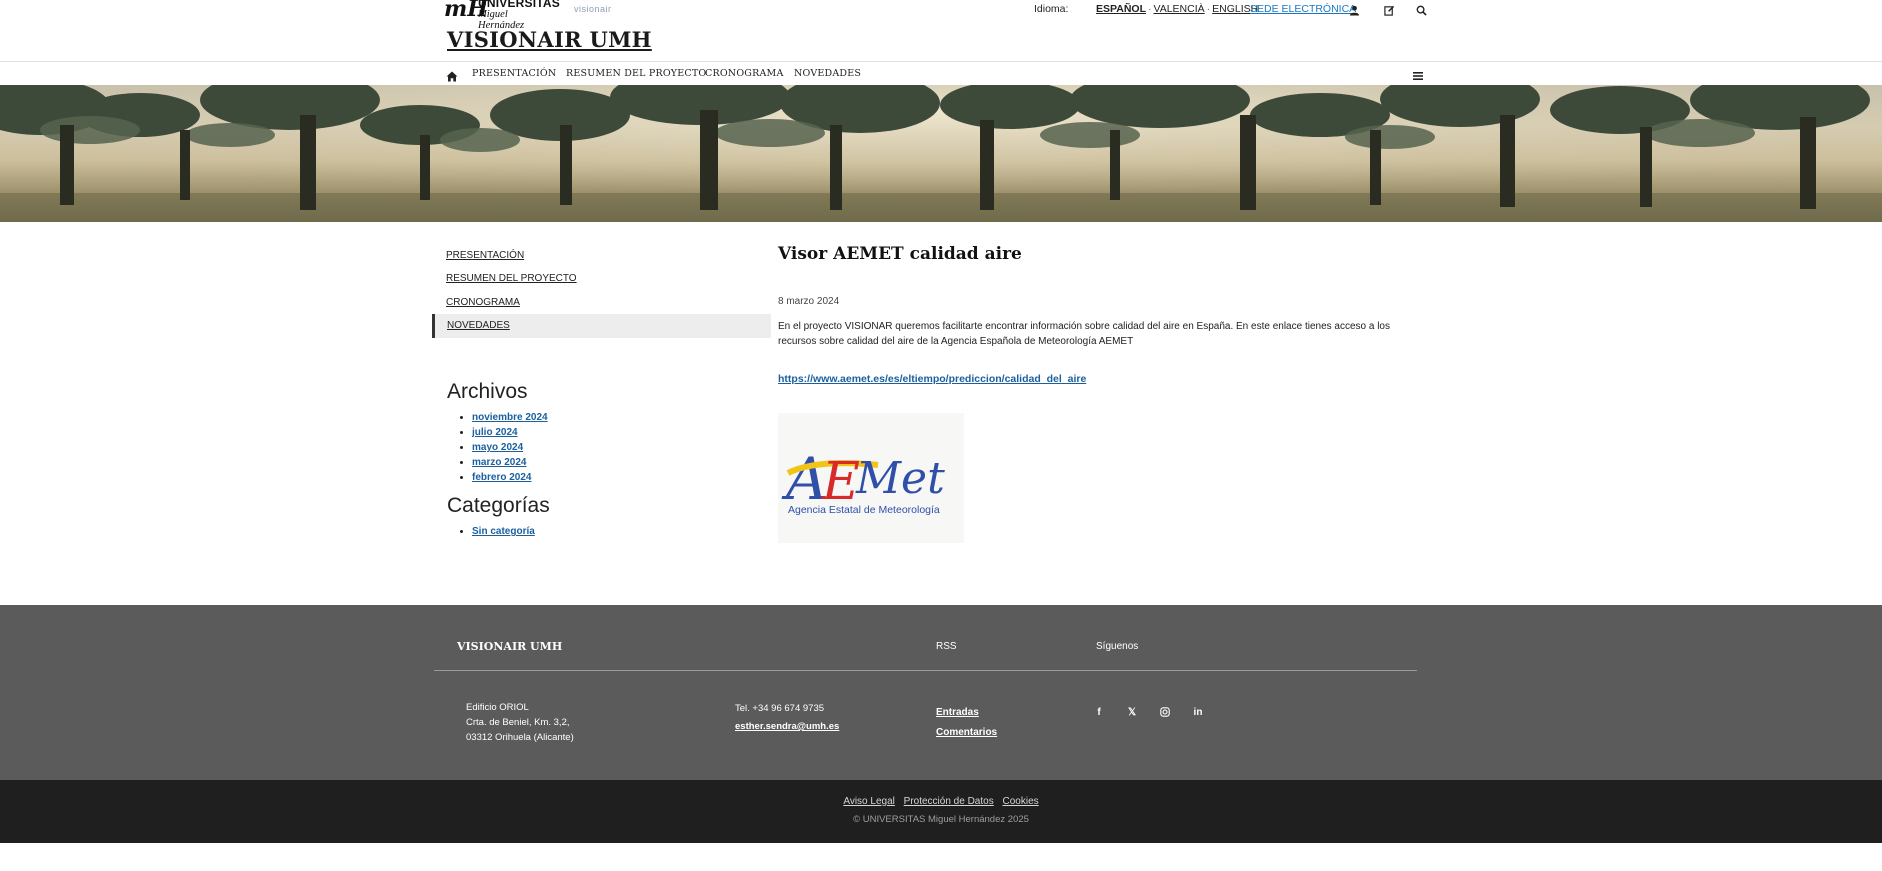 The image size is (1882, 871). I want to click on visionair-logo-text: visionair, so click(593, 9).